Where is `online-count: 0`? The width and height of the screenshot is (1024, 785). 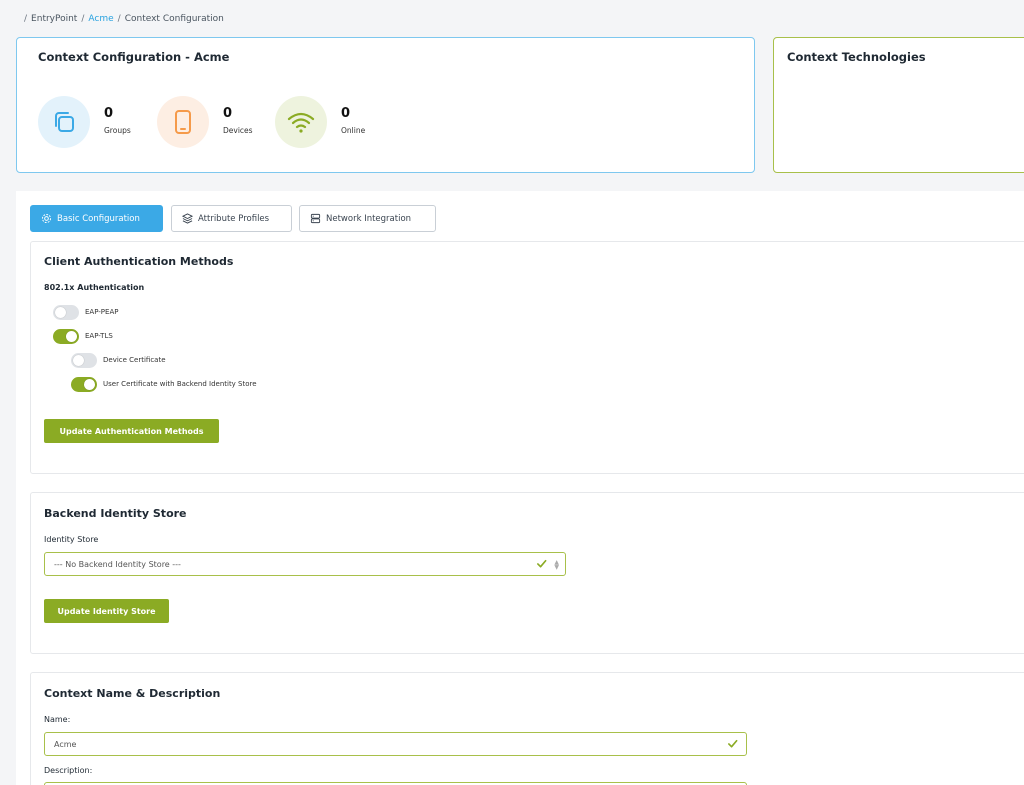
online-count: 0 is located at coordinates (346, 113).